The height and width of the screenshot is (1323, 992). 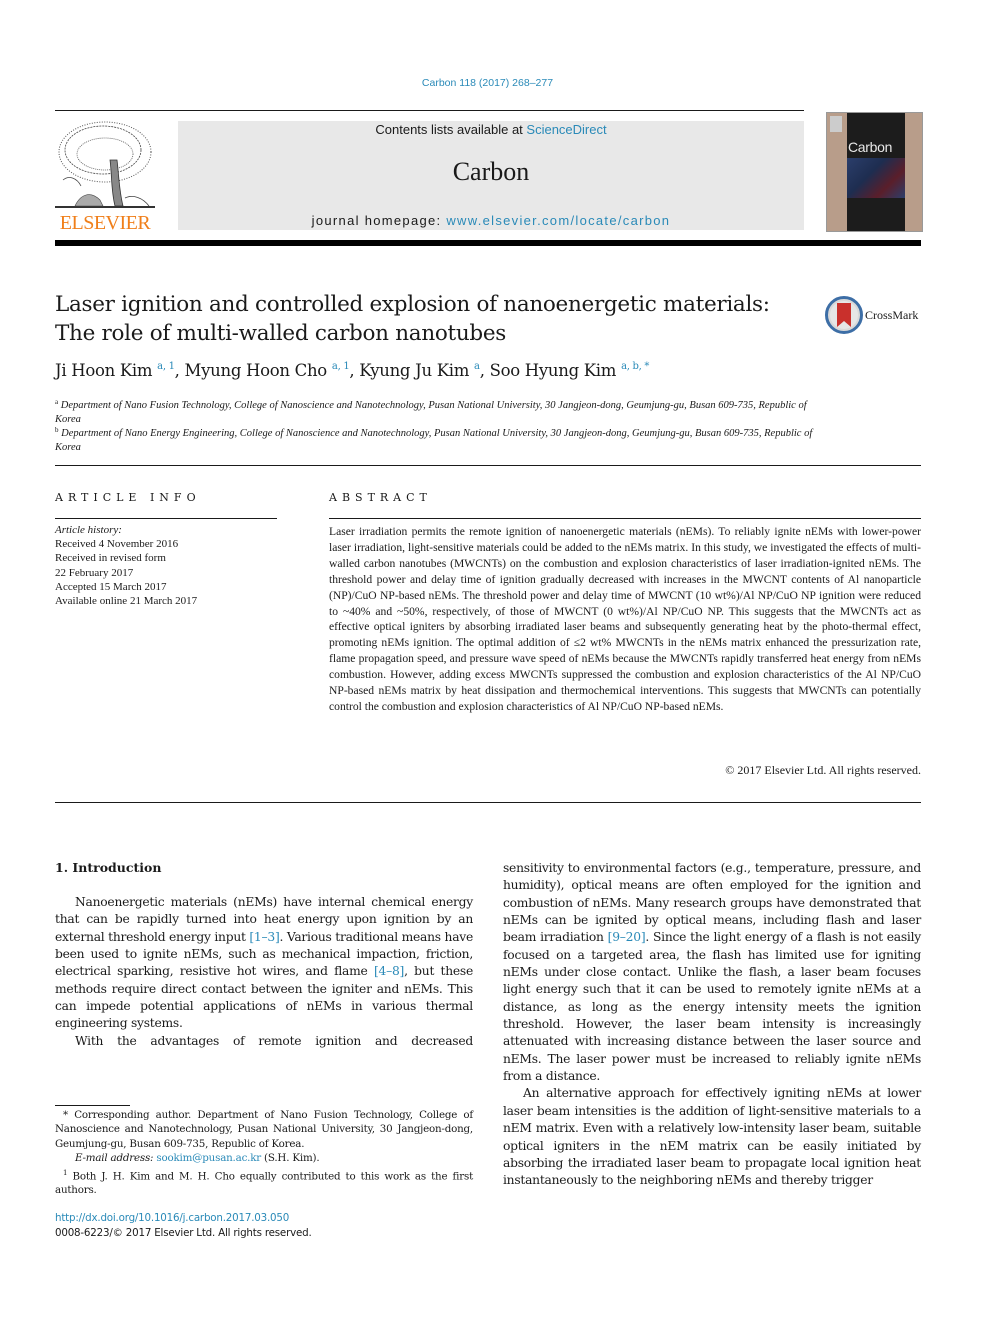 What do you see at coordinates (126, 601) in the screenshot?
I see `history-item: Available online 21 March 2017` at bounding box center [126, 601].